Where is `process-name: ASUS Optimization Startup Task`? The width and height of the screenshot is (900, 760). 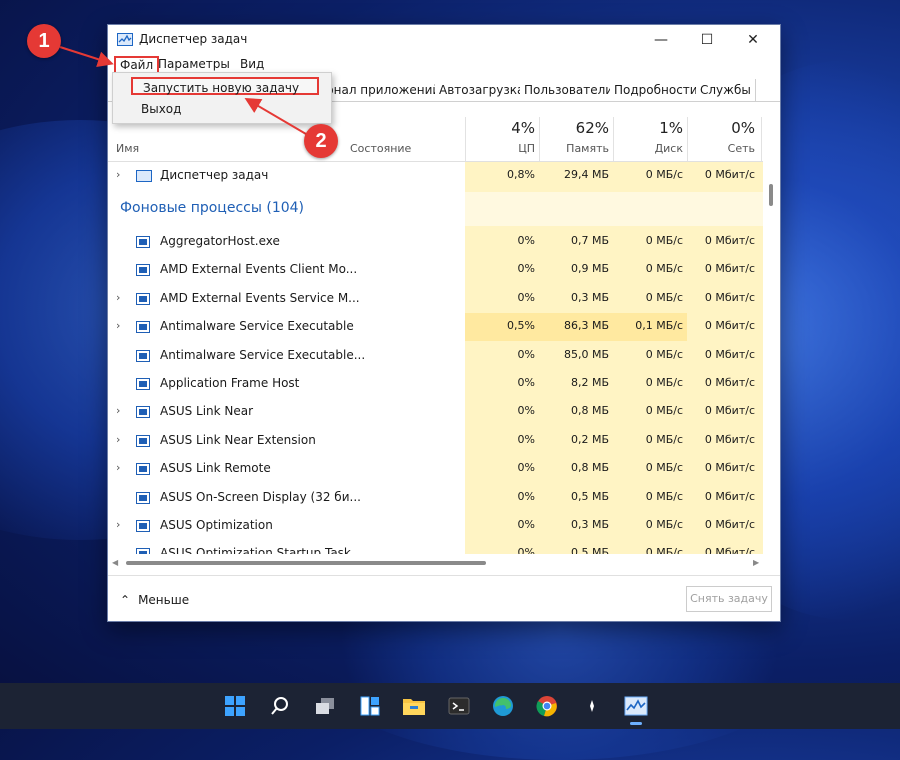
process-name: ASUS Optimization Startup Task is located at coordinates (255, 550).